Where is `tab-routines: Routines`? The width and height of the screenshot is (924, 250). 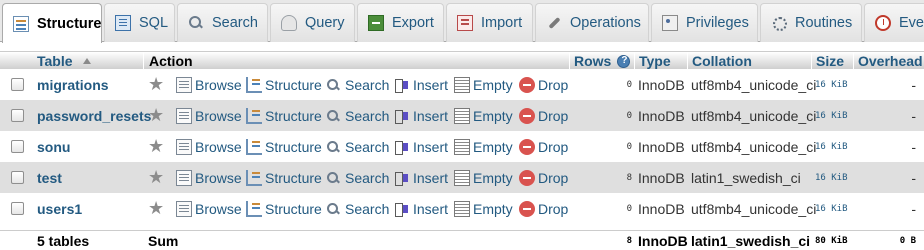 tab-routines: Routines is located at coordinates (811, 22).